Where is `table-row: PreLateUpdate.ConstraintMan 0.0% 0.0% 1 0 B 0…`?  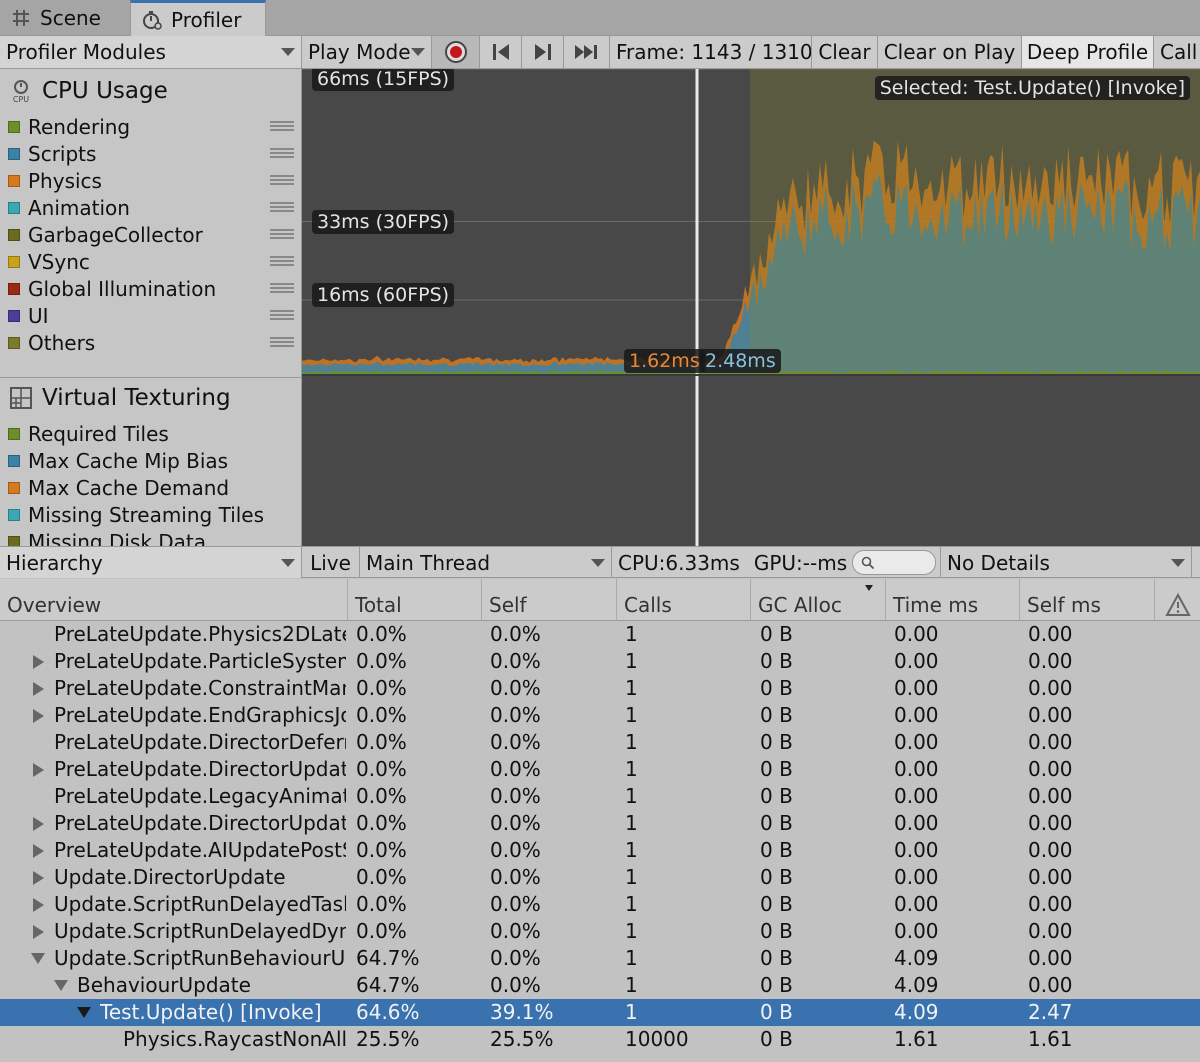
table-row: PreLateUpdate.ConstraintMan 0.0% 0.0% 1 0 B 0… is located at coordinates (600, 688).